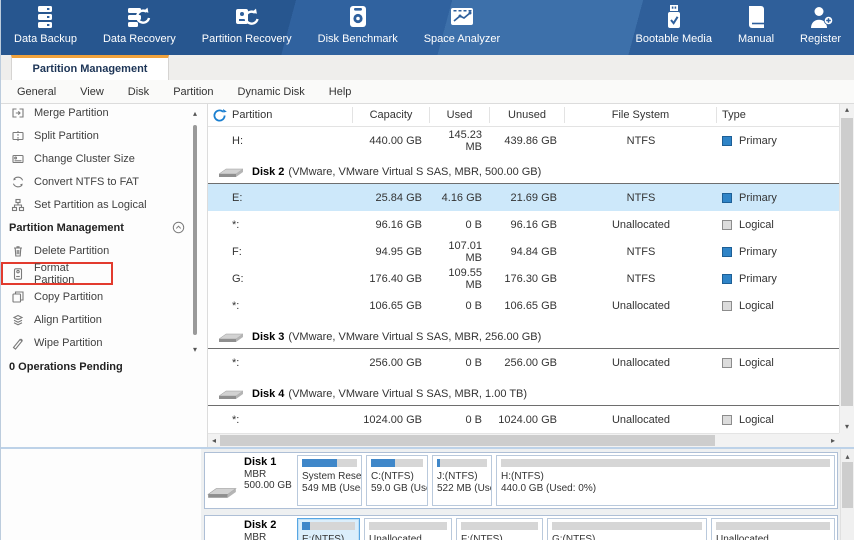  What do you see at coordinates (847, 262) in the screenshot?
I see `table-vertical-scrollbar-thumb` at bounding box center [847, 262].